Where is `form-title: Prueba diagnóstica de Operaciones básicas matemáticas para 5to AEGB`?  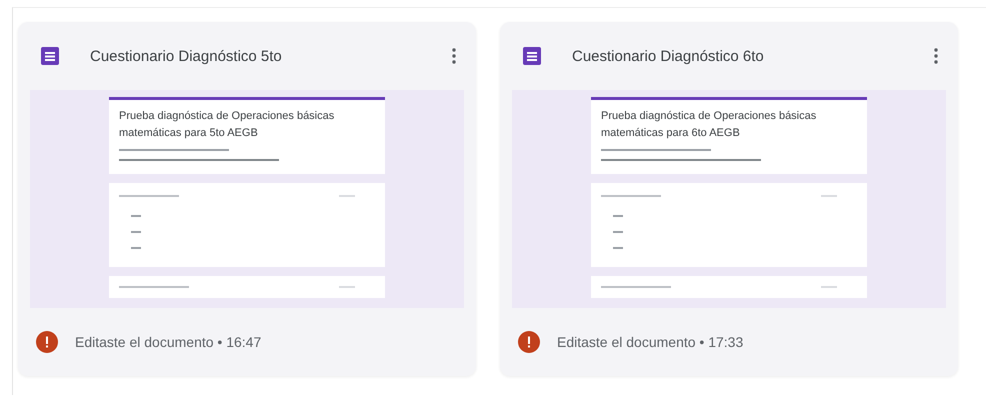 form-title: Prueba diagnóstica de Operaciones básicas matemáticas para 5to AEGB is located at coordinates (227, 125).